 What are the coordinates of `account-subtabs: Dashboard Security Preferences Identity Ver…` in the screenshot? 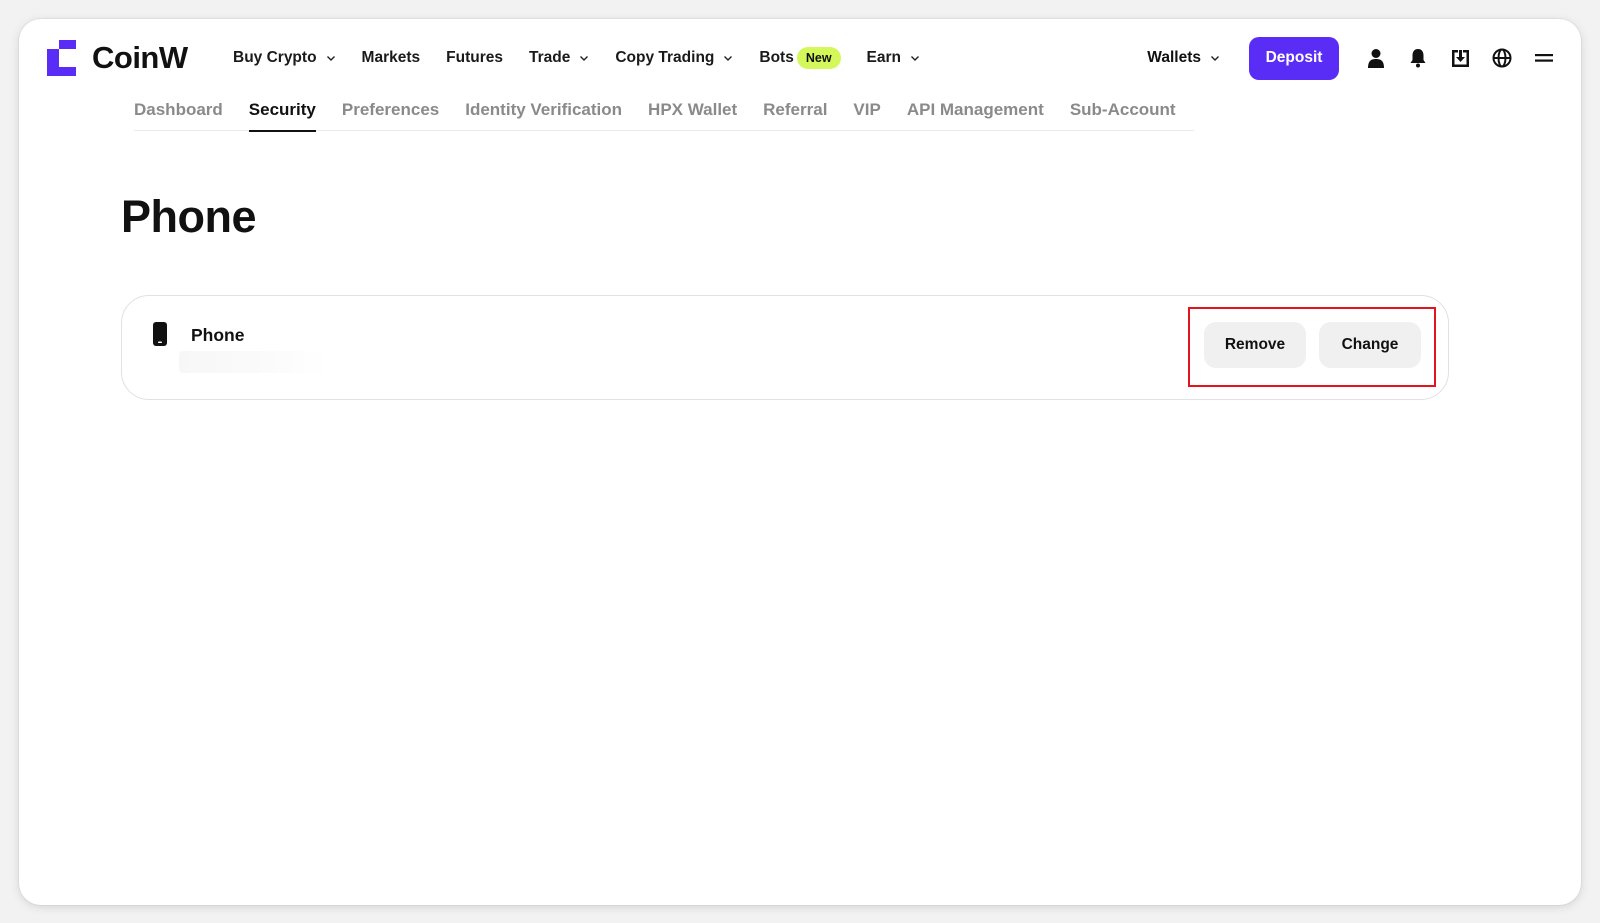 It's located at (664, 116).